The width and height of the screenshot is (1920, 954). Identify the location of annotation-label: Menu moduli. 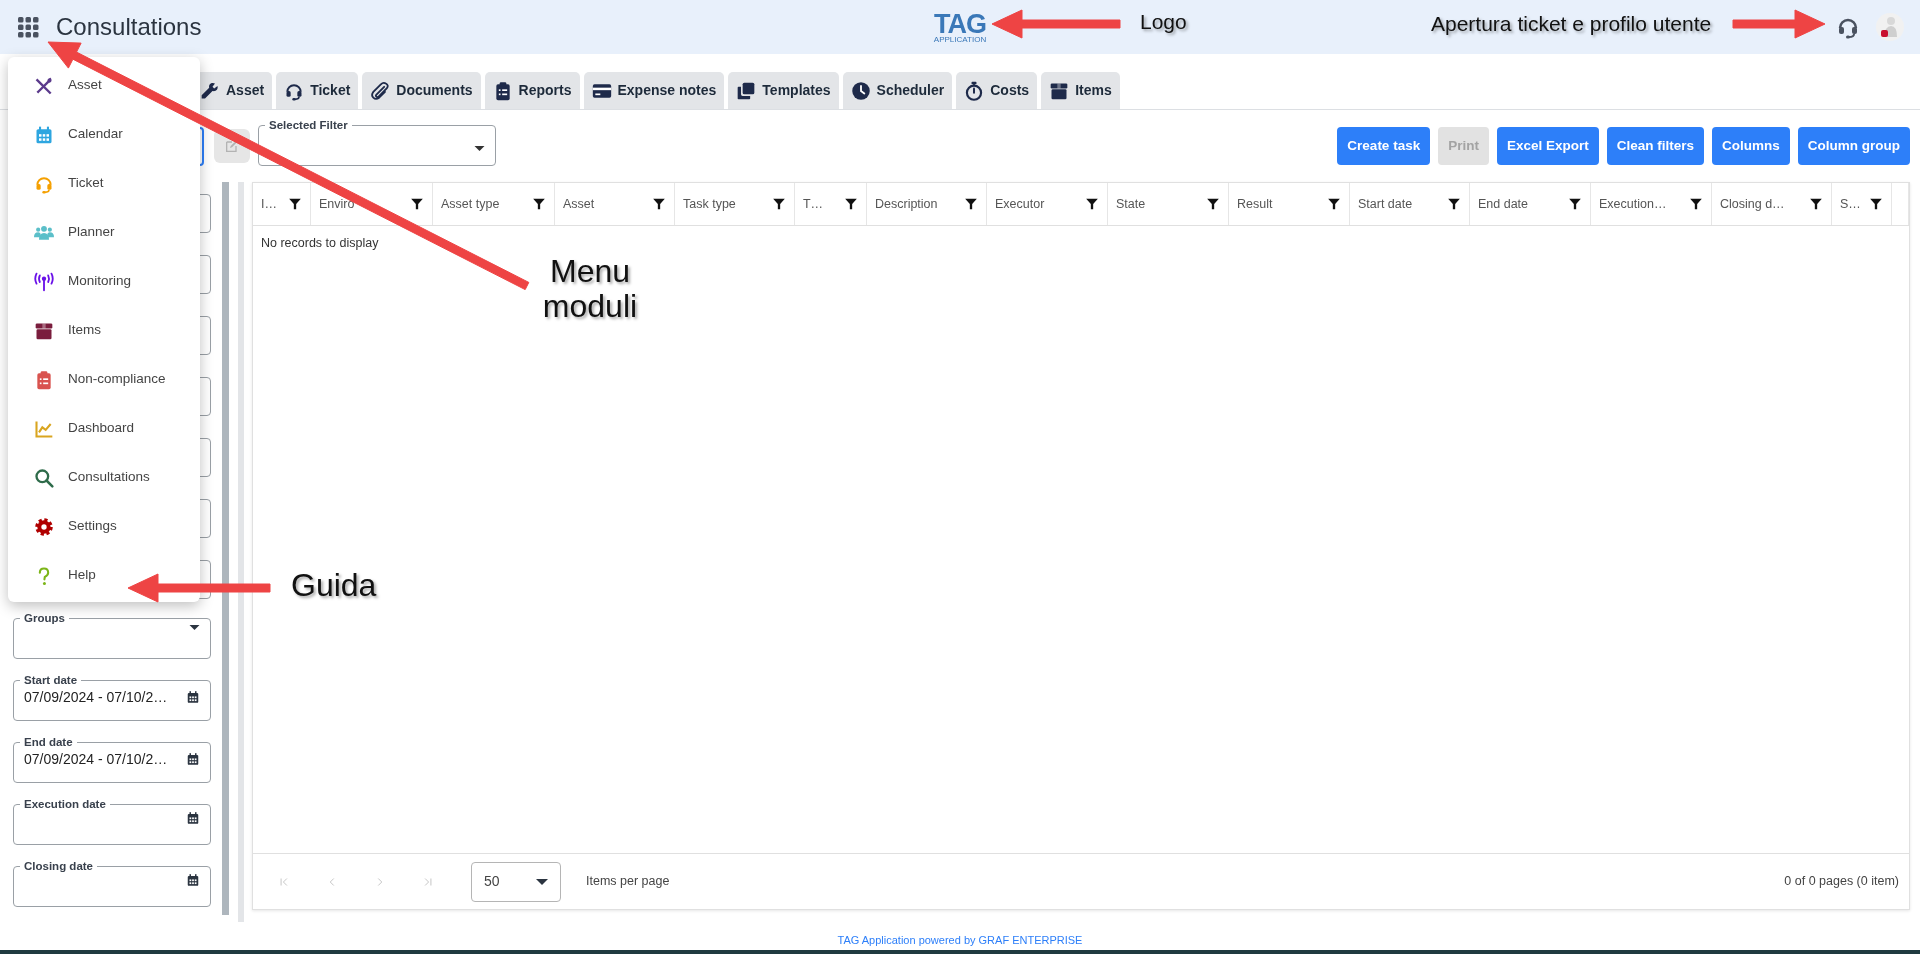
(590, 289).